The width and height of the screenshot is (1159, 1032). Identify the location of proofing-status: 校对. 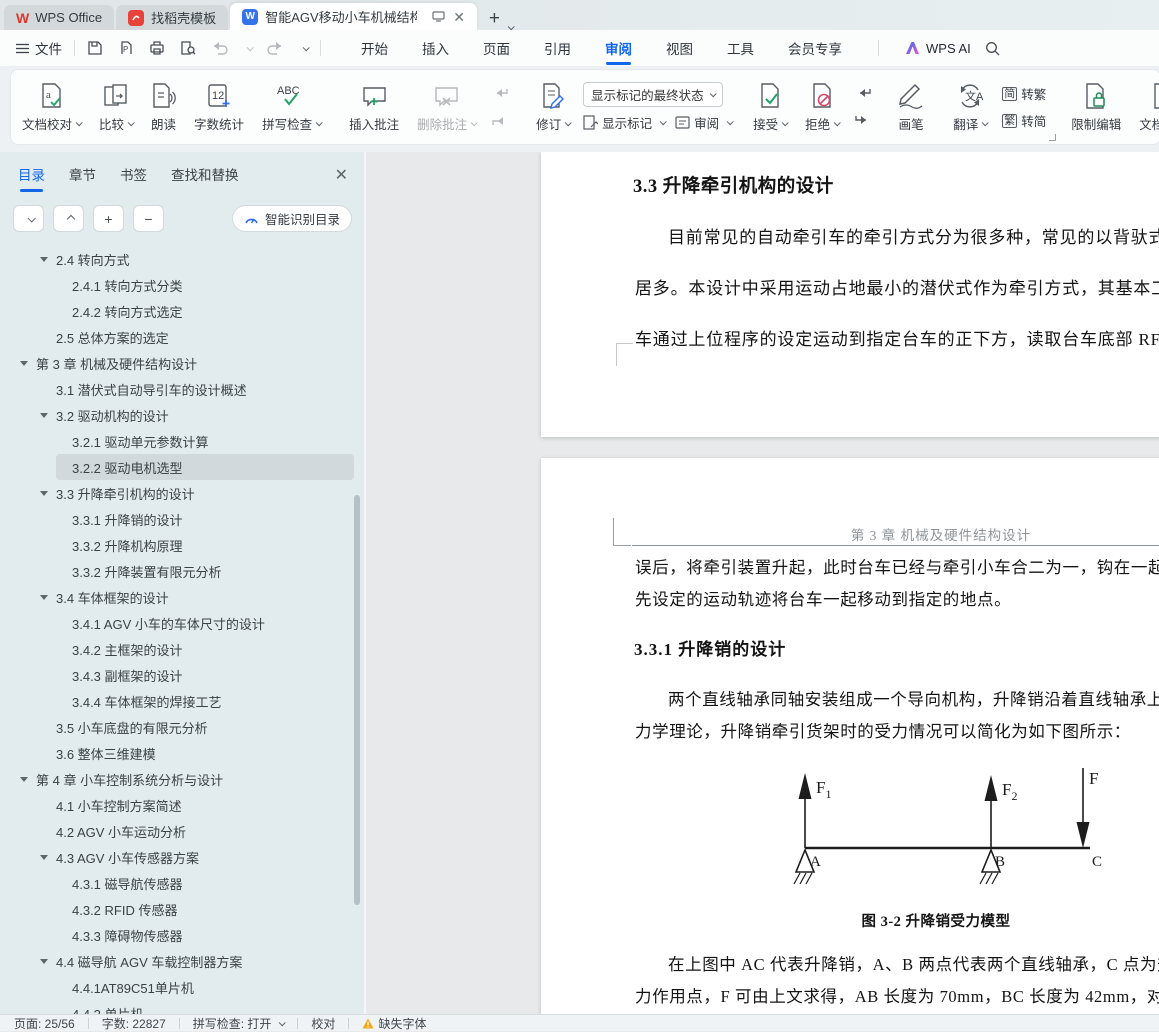
(323, 1023).